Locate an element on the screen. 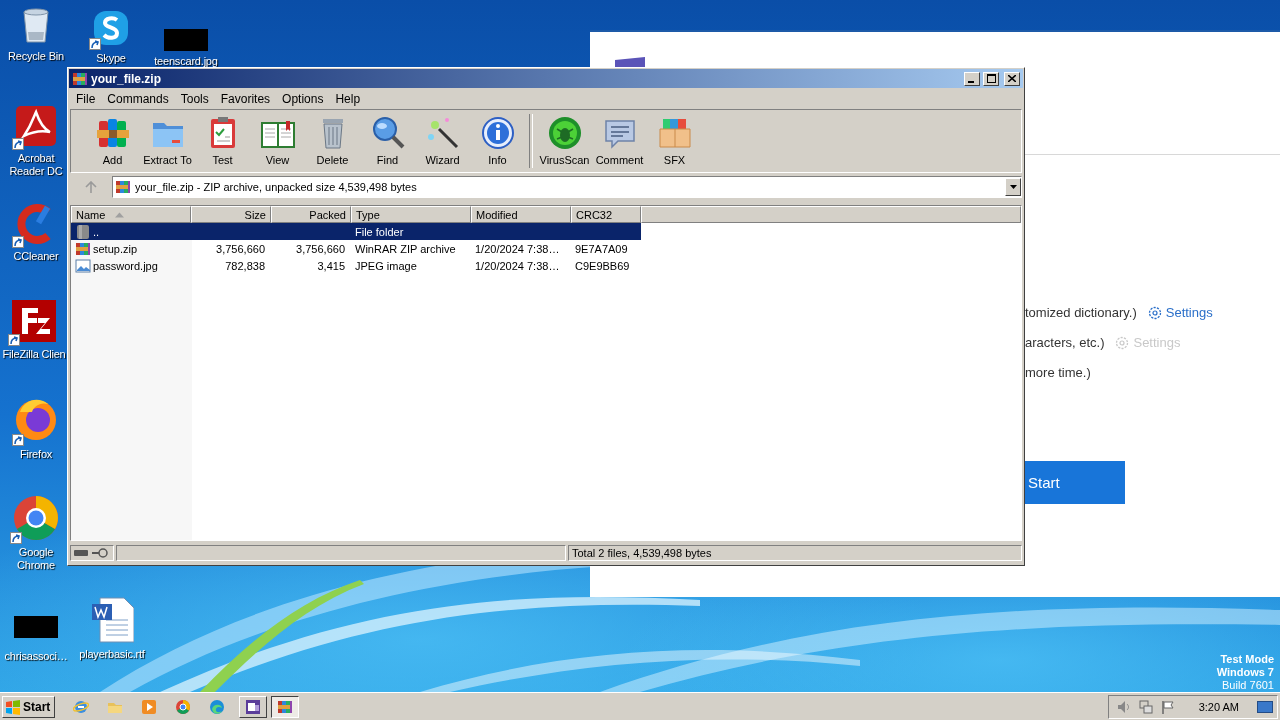  menu-item: Favorites is located at coordinates (245, 99).